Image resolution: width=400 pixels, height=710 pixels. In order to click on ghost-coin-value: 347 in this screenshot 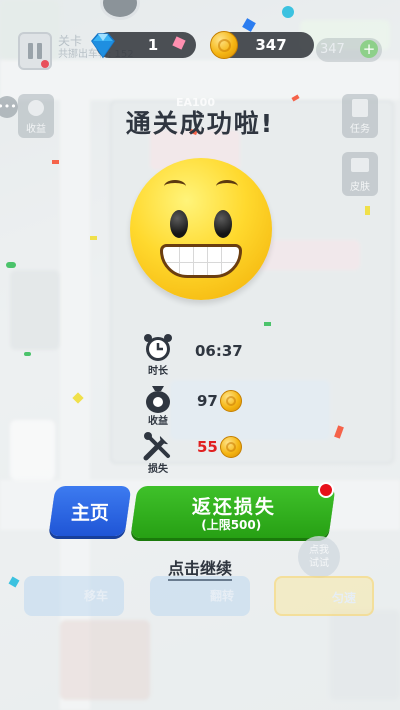, I will do `click(332, 49)`.